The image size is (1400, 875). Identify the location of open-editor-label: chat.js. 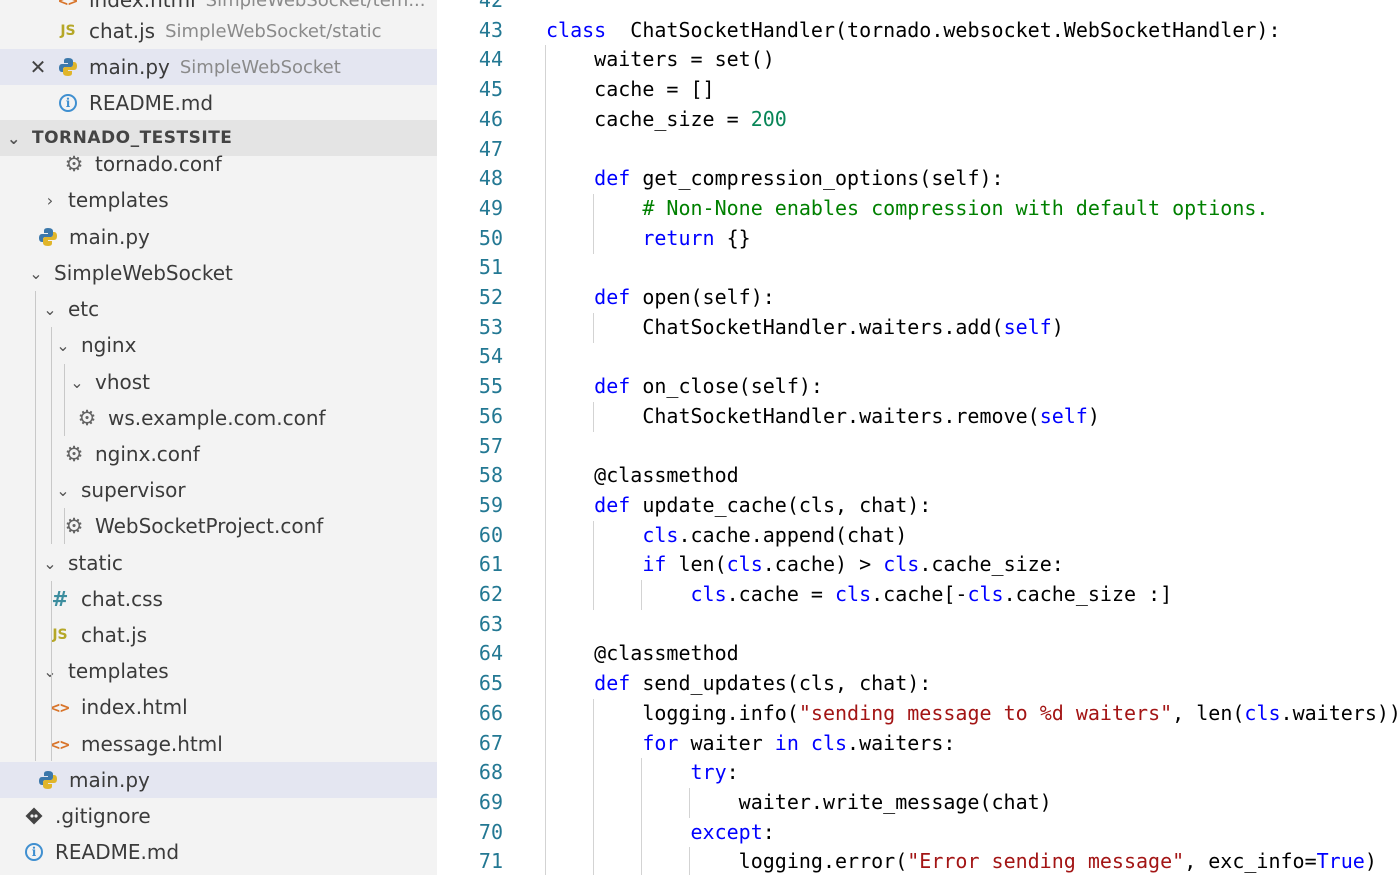
(122, 31).